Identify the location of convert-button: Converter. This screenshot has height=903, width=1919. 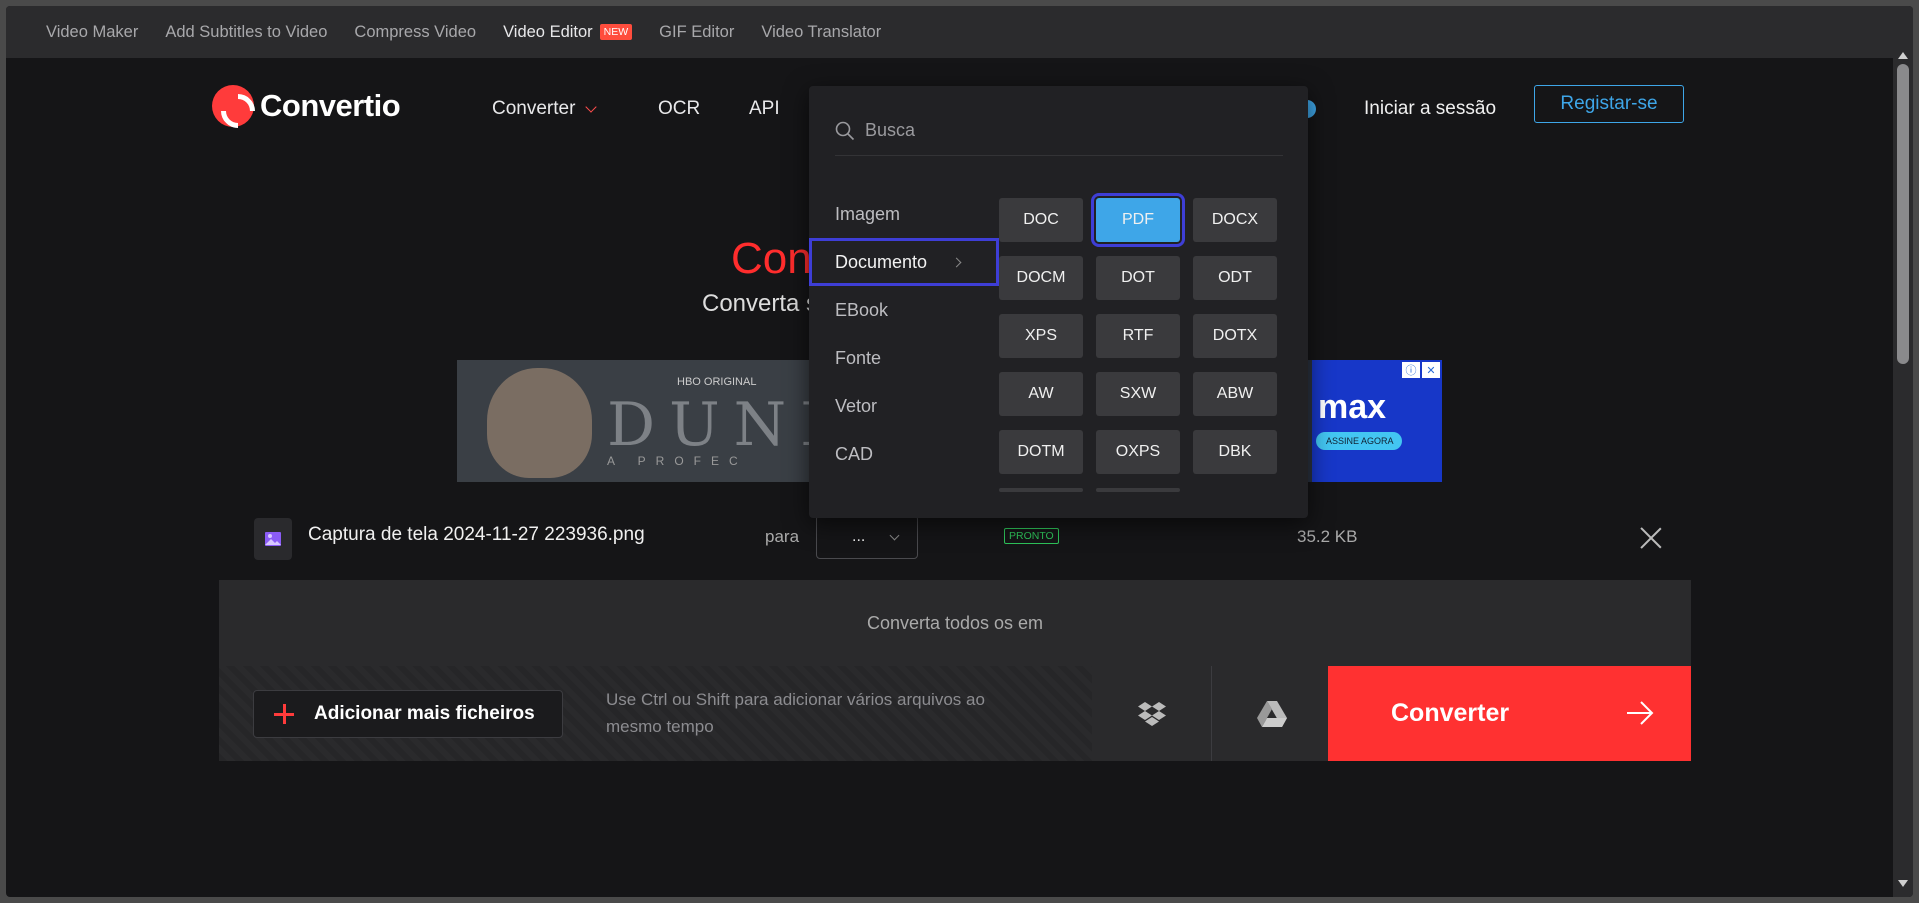
(1509, 713).